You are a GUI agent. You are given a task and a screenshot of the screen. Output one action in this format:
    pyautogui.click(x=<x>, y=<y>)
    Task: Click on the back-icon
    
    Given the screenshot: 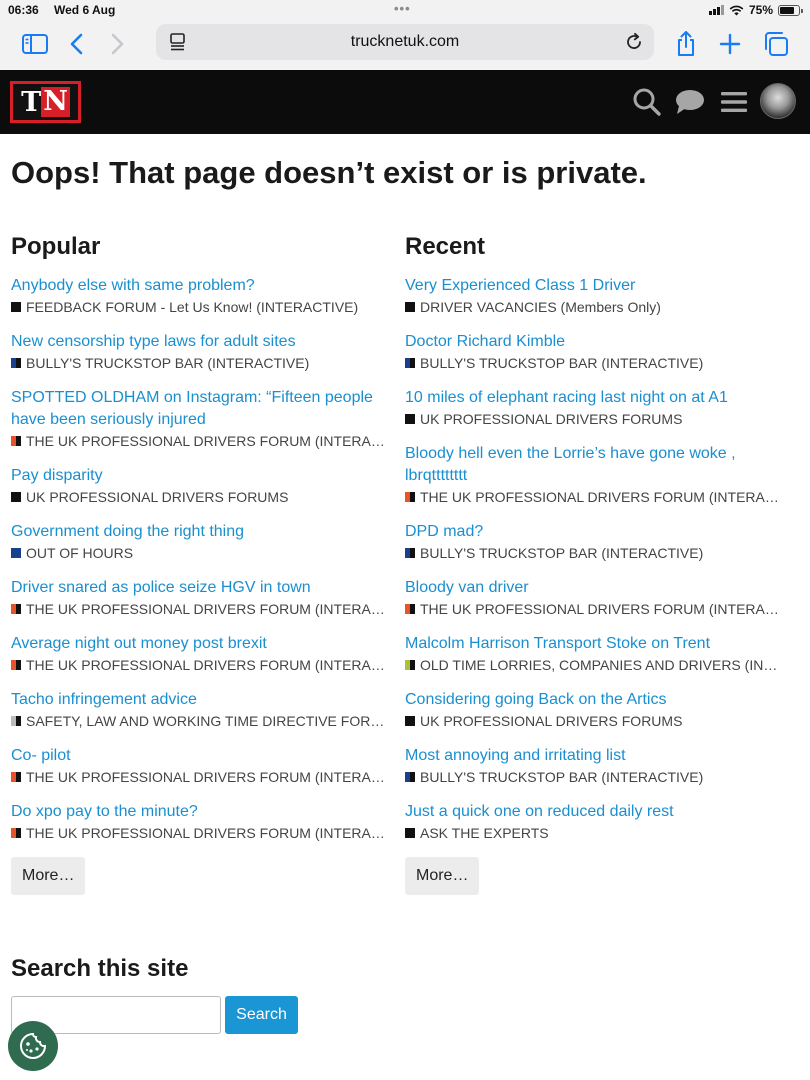 What is the action you would take?
    pyautogui.click(x=77, y=44)
    